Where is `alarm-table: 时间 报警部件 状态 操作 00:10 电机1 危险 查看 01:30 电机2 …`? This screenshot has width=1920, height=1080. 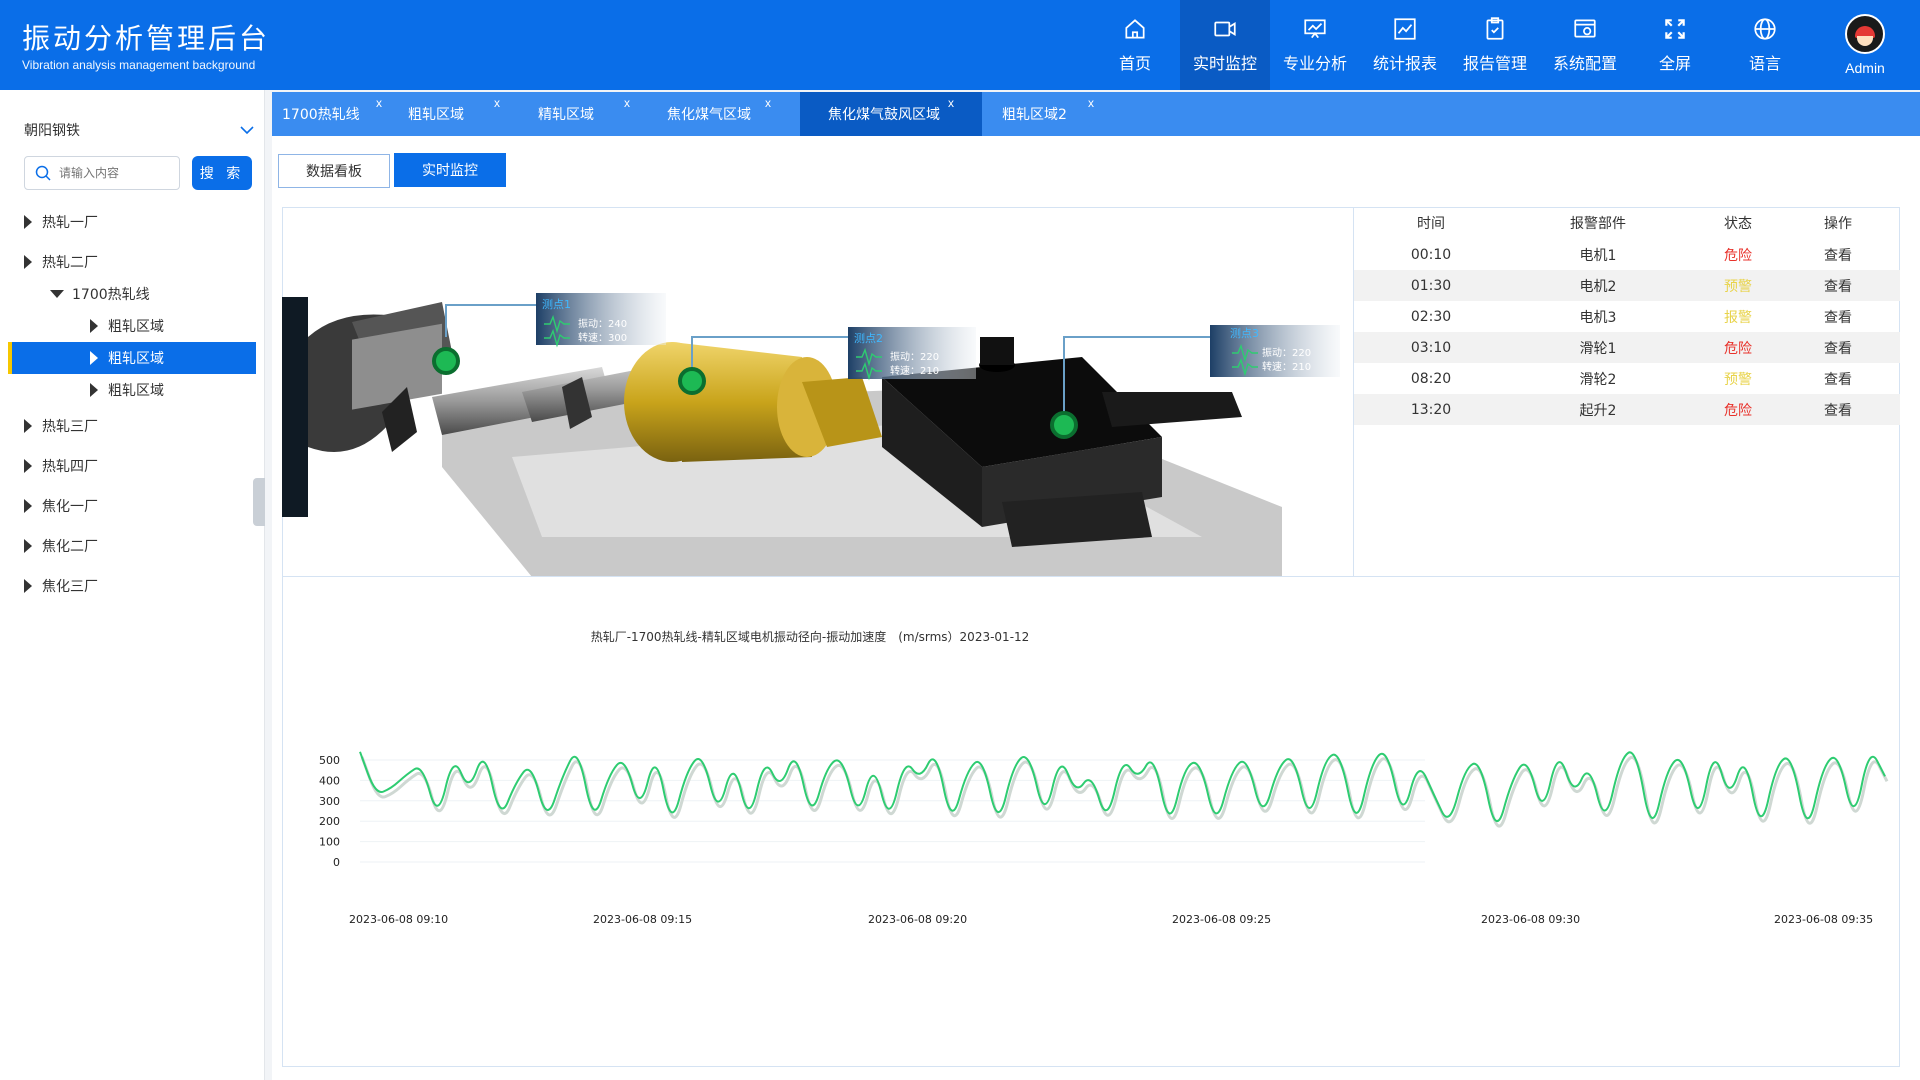 alarm-table: 时间 报警部件 状态 操作 00:10 电机1 危险 查看 01:30 电机2 … is located at coordinates (1627, 392).